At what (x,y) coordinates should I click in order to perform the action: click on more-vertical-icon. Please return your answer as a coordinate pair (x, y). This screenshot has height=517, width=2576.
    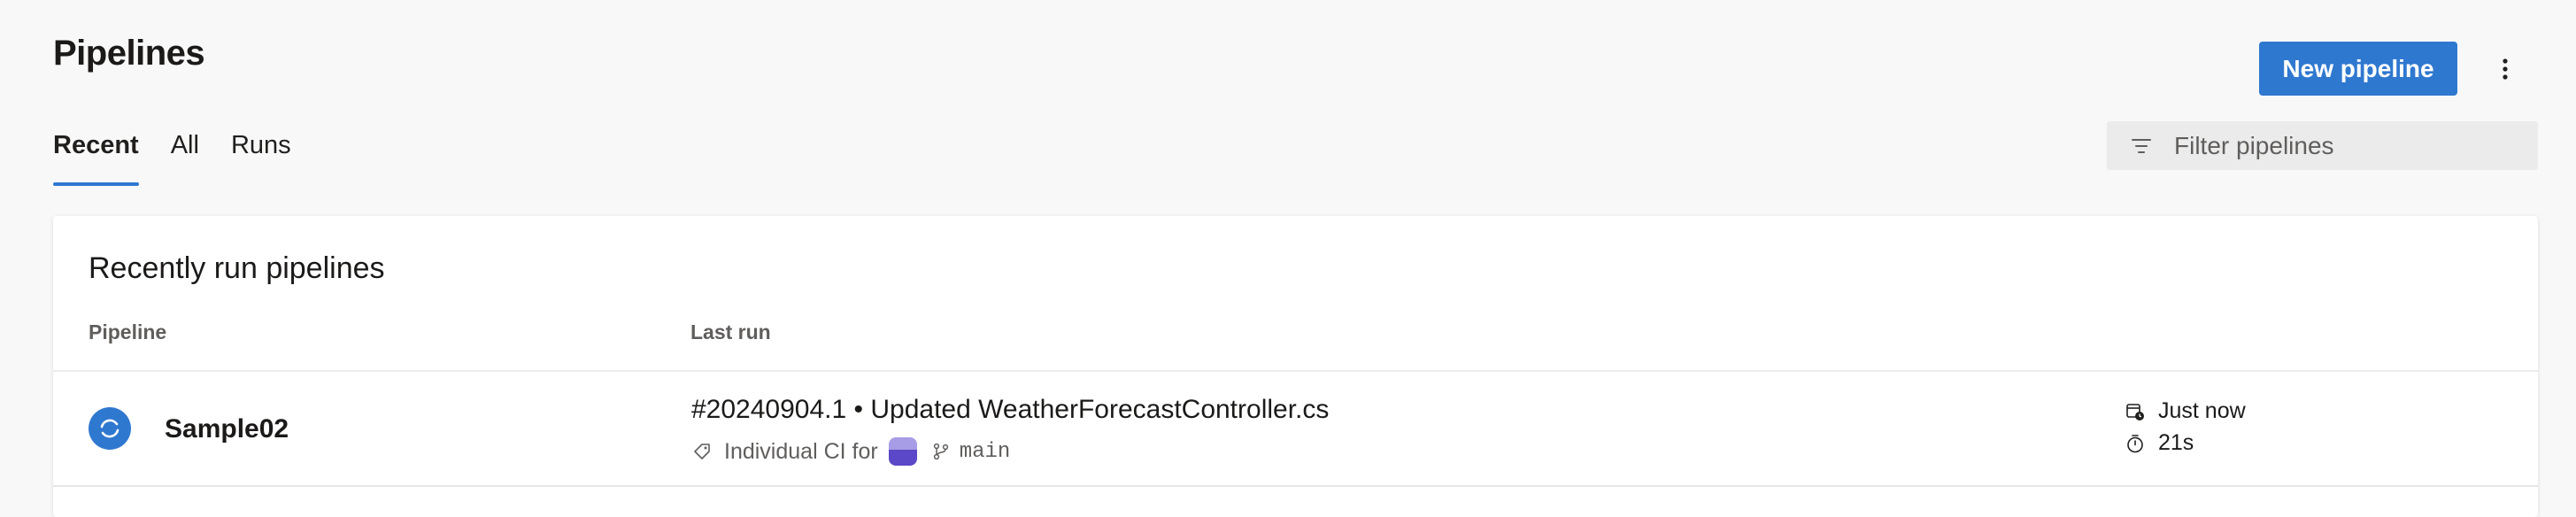
    Looking at the image, I should click on (2505, 69).